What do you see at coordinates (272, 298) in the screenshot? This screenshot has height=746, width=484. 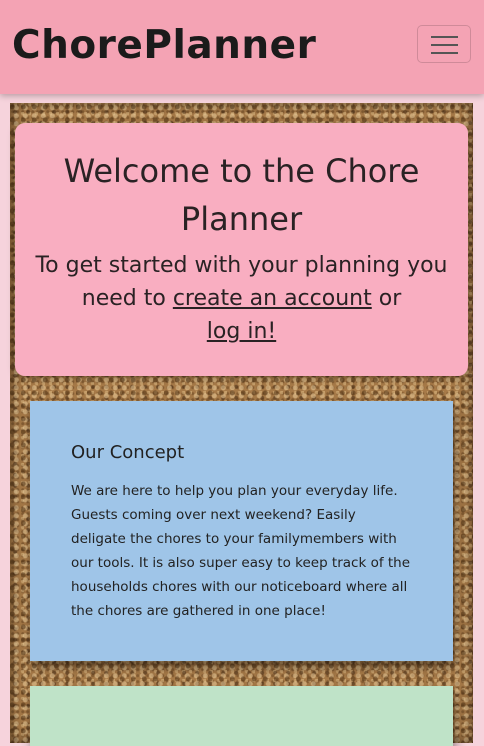 I see `create-account-link: create an account` at bounding box center [272, 298].